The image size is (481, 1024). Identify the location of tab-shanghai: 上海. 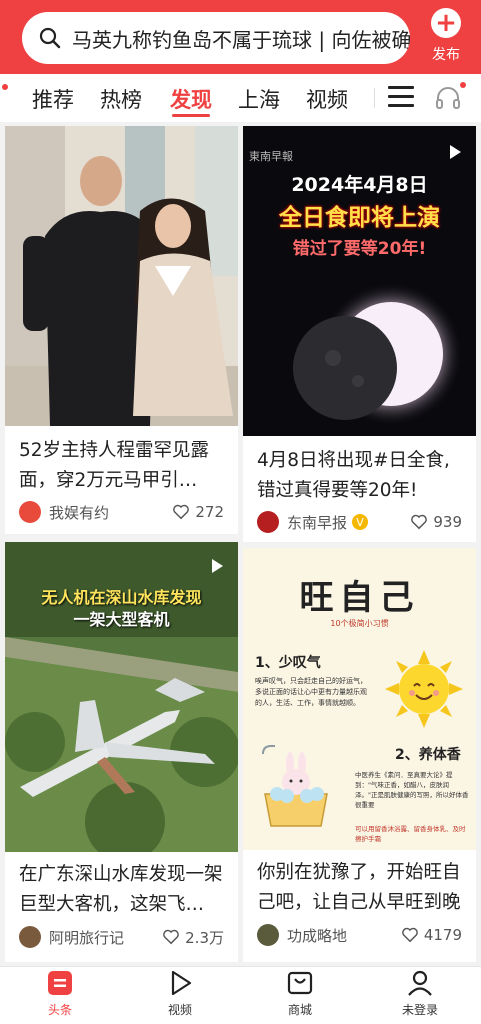
(259, 99).